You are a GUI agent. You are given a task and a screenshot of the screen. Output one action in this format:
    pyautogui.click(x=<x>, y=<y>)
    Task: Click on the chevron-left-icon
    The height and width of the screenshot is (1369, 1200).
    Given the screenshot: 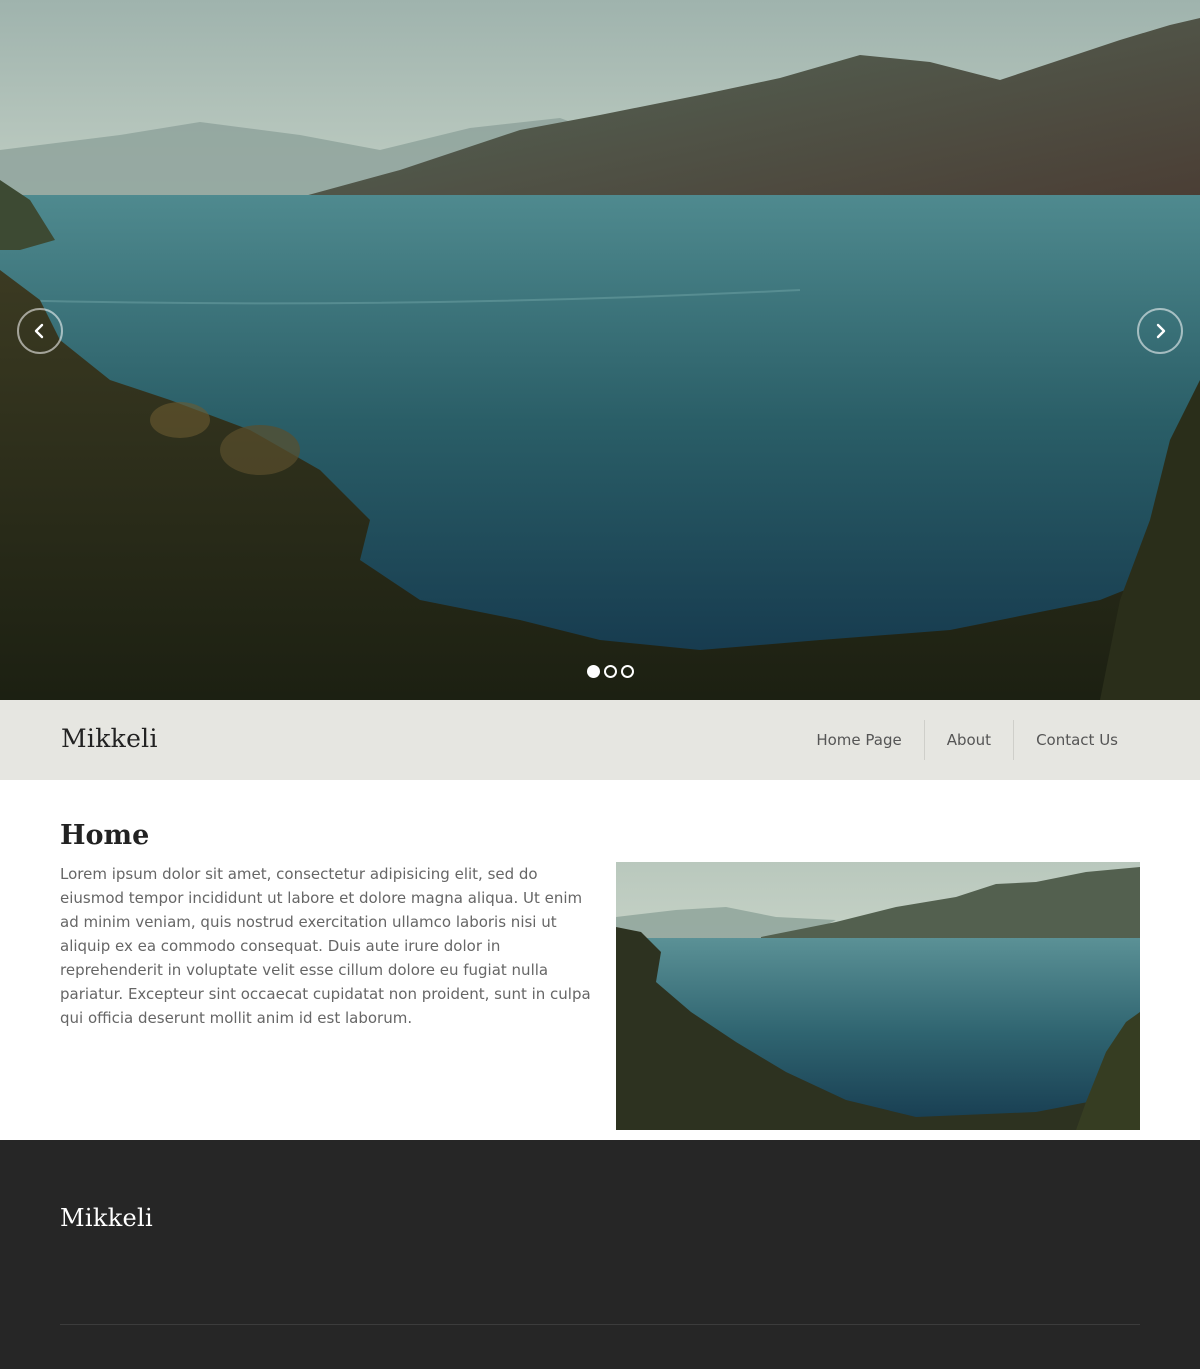 What is the action you would take?
    pyautogui.click(x=39, y=331)
    